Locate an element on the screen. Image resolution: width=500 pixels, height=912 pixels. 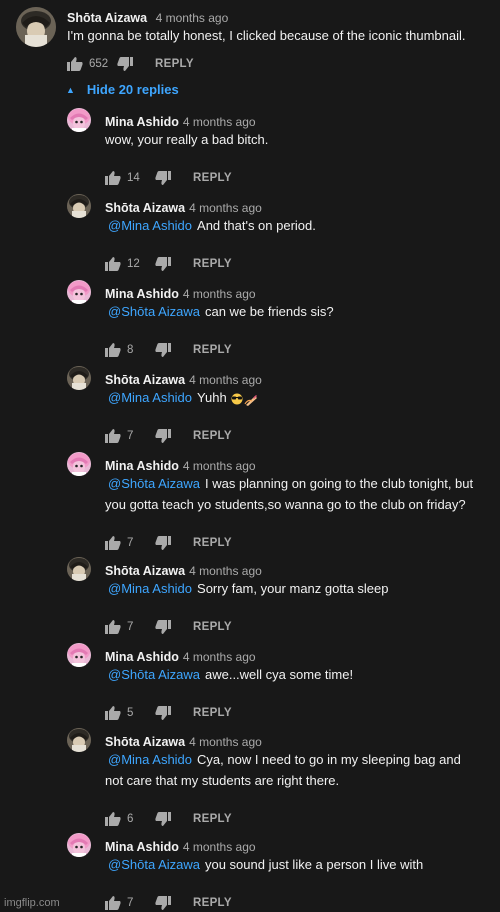
like-count: 6 is located at coordinates (130, 819).